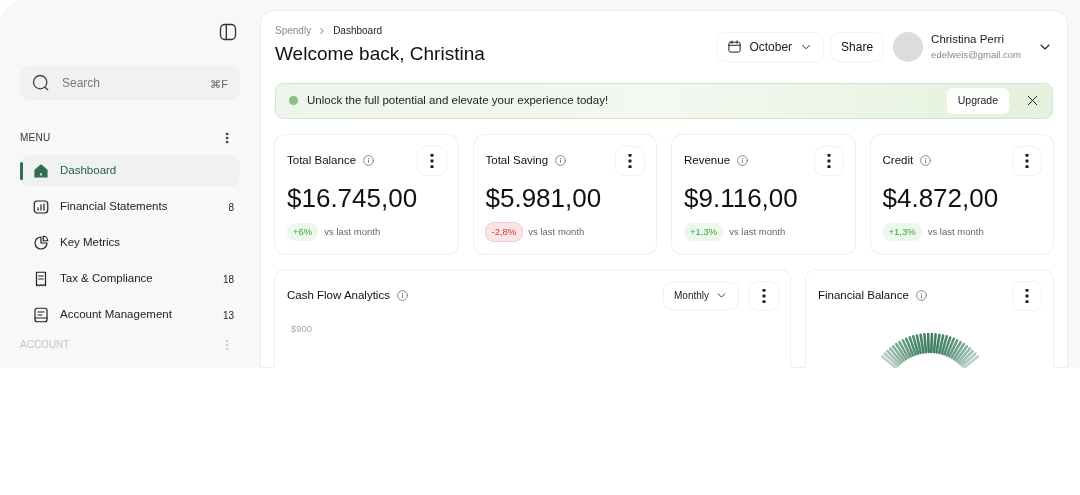 The width and height of the screenshot is (1080, 495). Describe the element at coordinates (130, 207) in the screenshot. I see `nav-item: Financial Statements 8` at that location.